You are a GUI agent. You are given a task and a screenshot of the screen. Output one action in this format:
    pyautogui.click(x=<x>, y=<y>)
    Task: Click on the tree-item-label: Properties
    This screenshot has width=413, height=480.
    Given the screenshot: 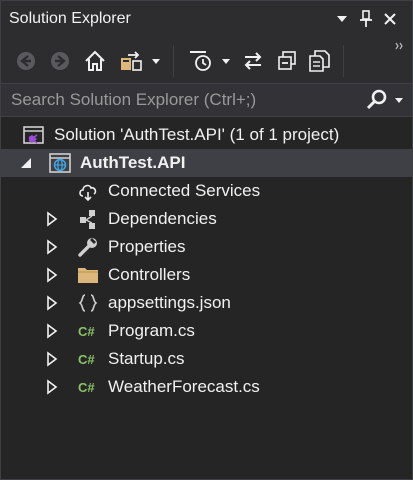 What is the action you would take?
    pyautogui.click(x=147, y=246)
    